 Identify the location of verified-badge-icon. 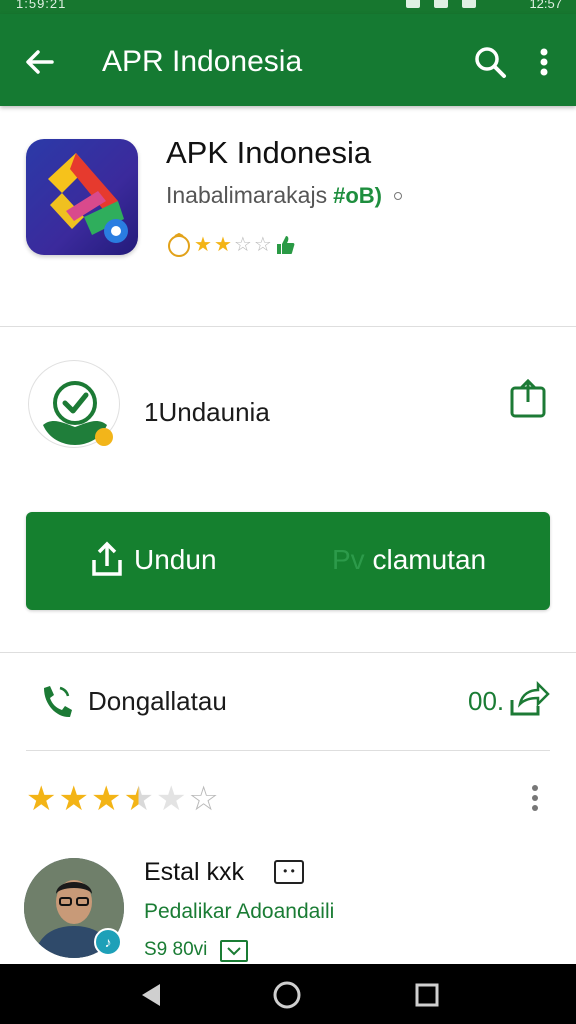
(74, 404).